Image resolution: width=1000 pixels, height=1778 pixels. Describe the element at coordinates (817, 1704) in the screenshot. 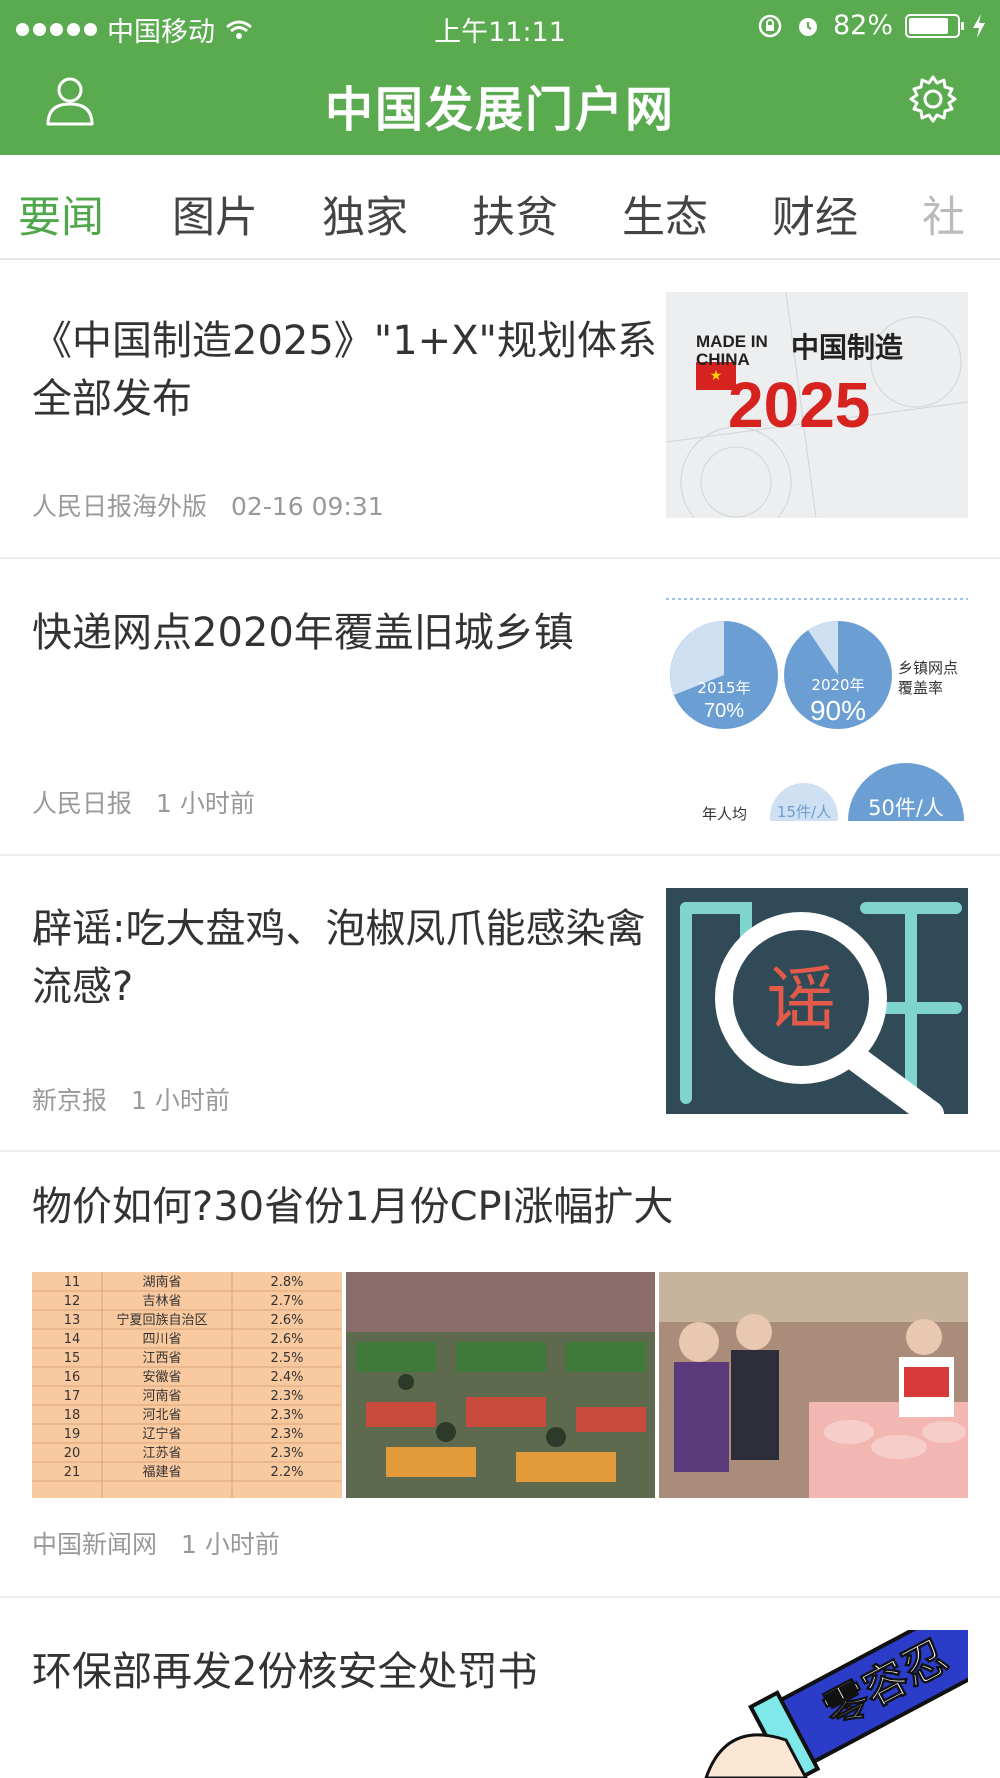

I see `news-thumbnail: 零容忍` at that location.